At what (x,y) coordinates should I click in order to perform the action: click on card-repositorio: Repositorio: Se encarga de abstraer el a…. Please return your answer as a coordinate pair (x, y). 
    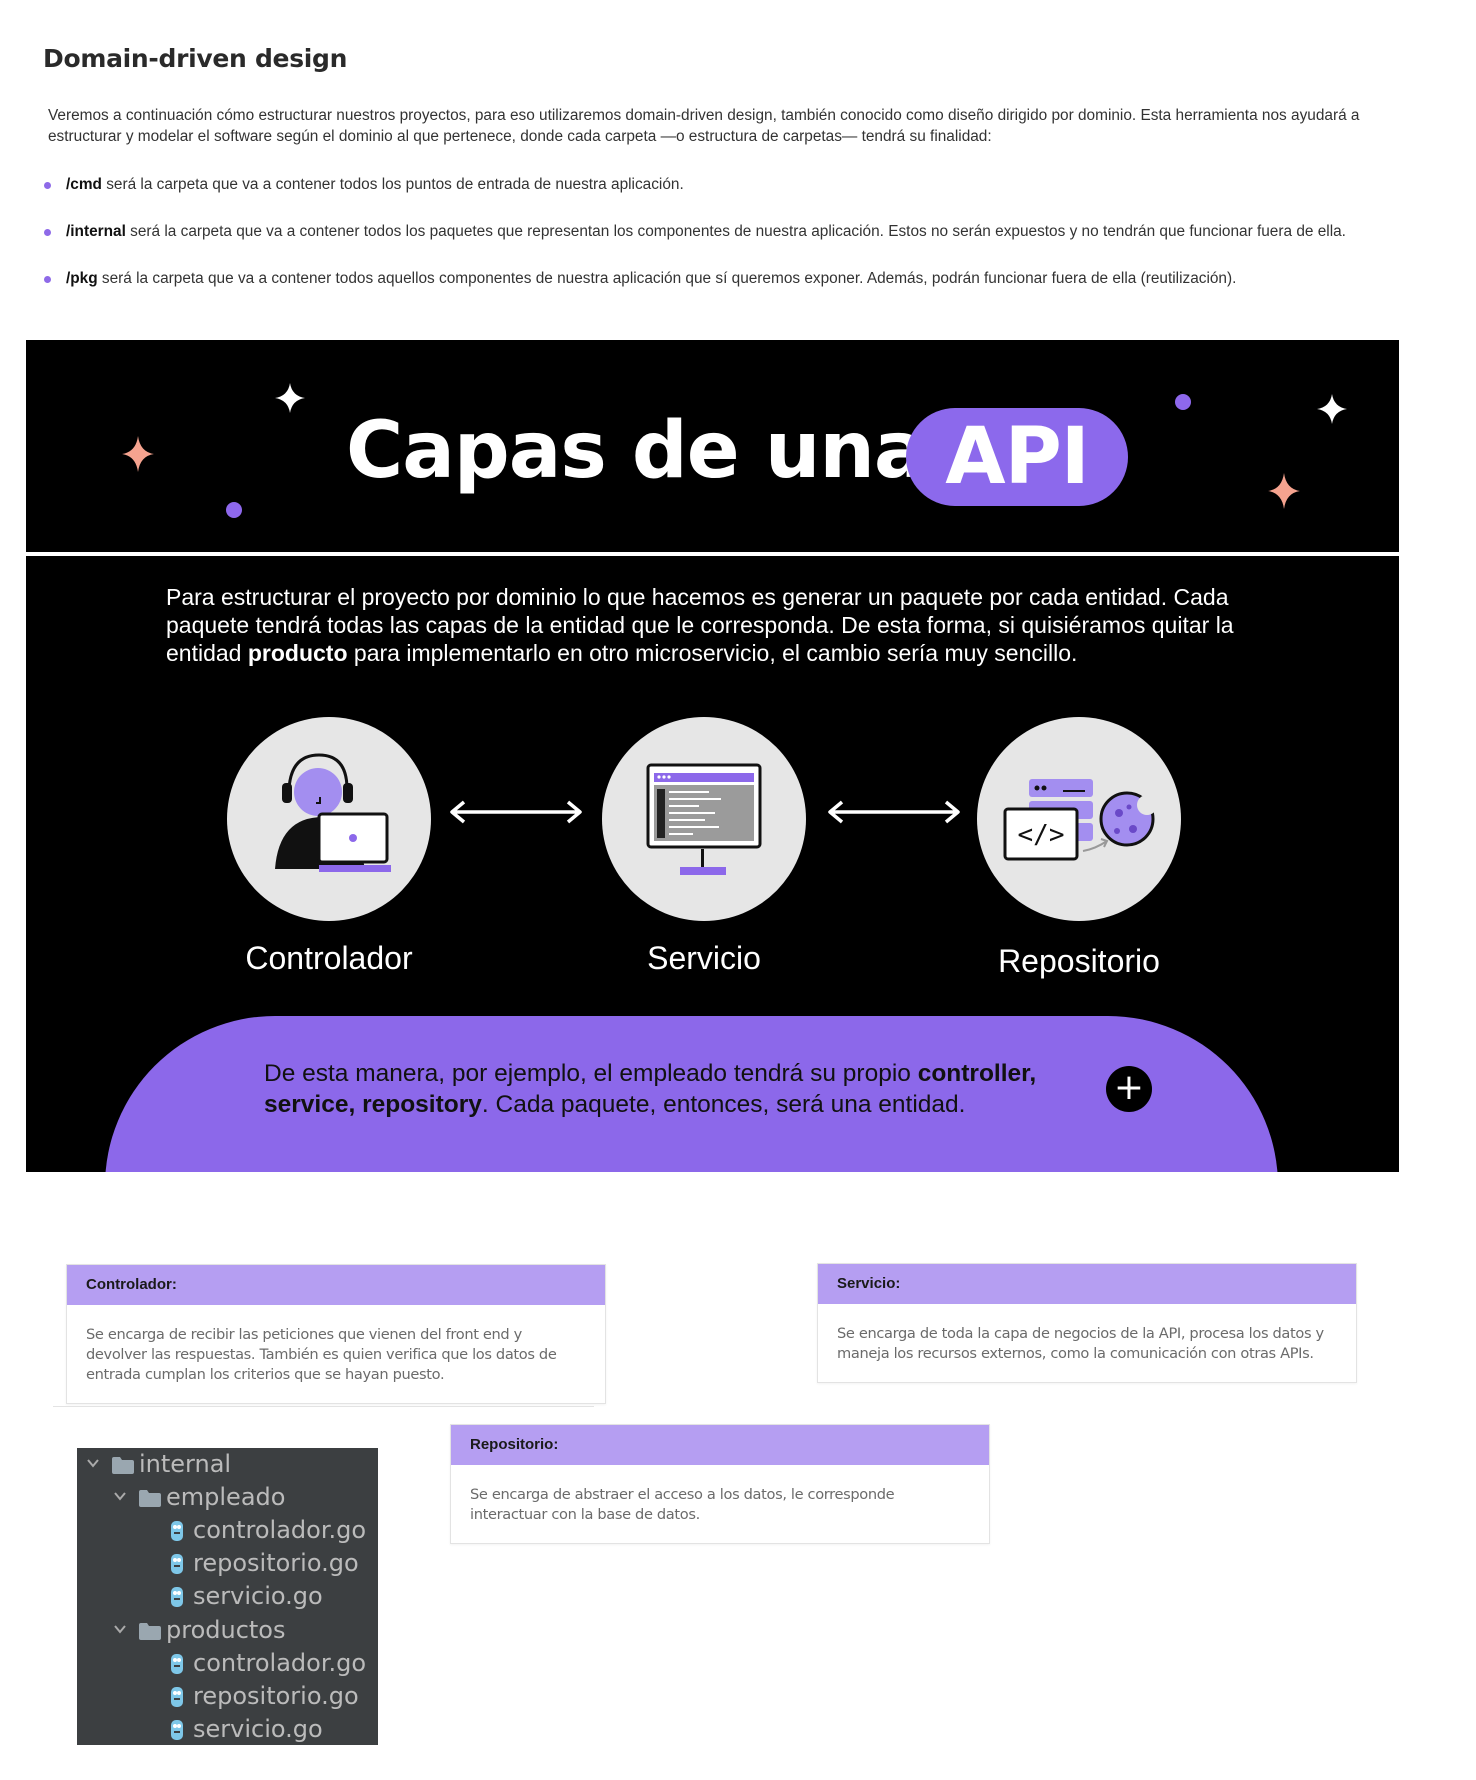
    Looking at the image, I should click on (720, 1484).